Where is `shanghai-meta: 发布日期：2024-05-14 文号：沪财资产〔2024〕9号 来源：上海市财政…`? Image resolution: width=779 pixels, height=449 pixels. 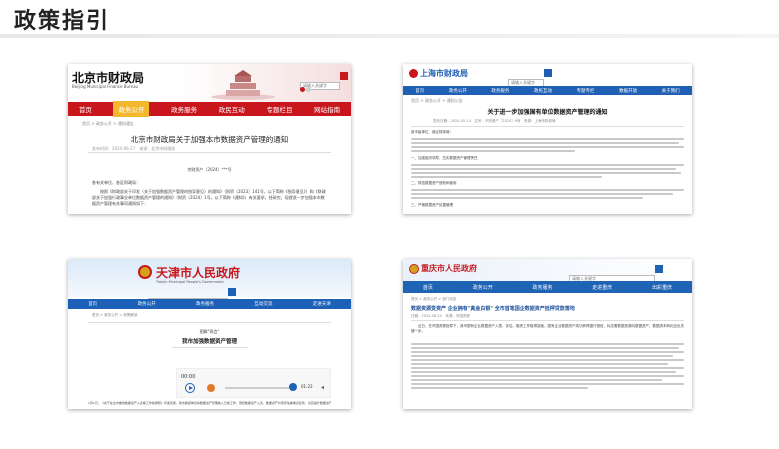 shanghai-meta: 发布日期：2024-05-14 文号：沪财资产〔2024〕9号 来源：上海市财政… is located at coordinates (494, 121).